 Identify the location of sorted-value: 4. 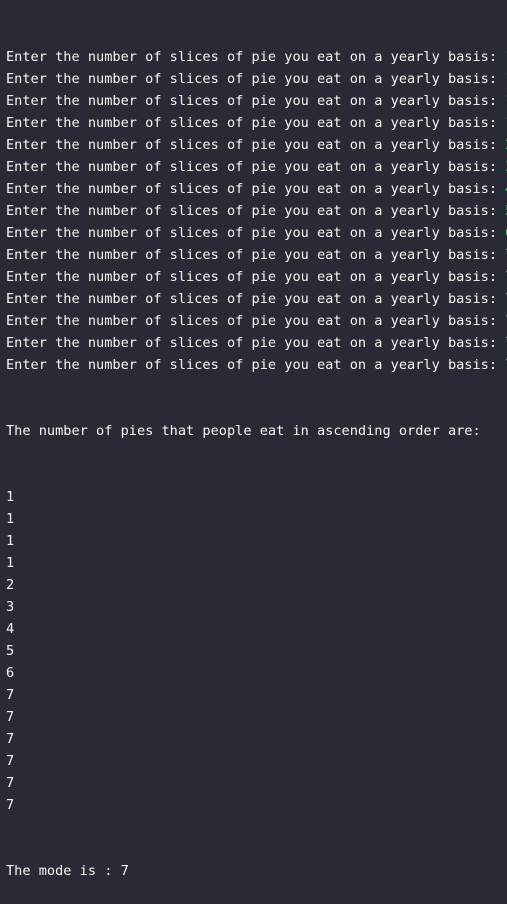
(10, 629).